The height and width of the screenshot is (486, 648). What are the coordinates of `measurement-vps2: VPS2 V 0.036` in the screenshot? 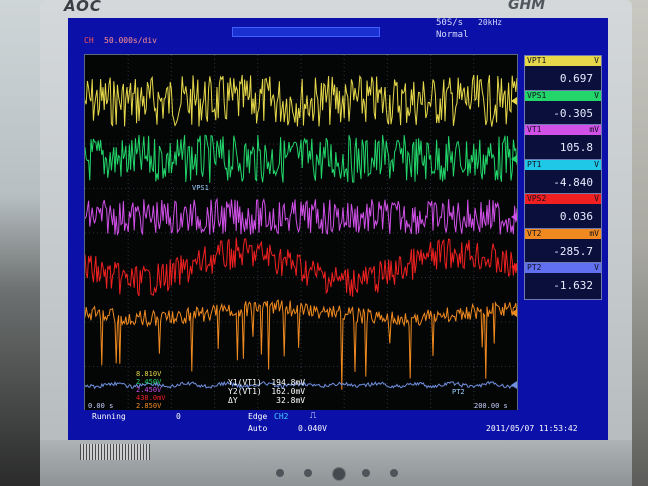 It's located at (563, 212).